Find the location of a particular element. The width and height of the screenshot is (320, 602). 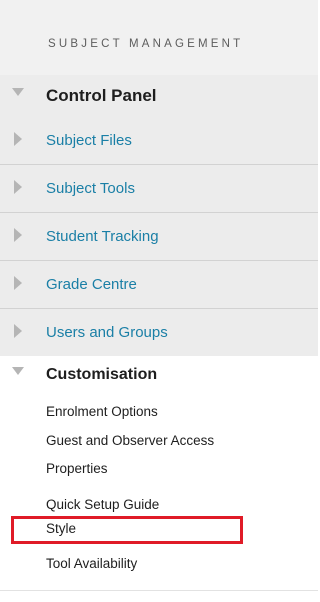

nav-item-label: Users and Groups is located at coordinates (107, 332).